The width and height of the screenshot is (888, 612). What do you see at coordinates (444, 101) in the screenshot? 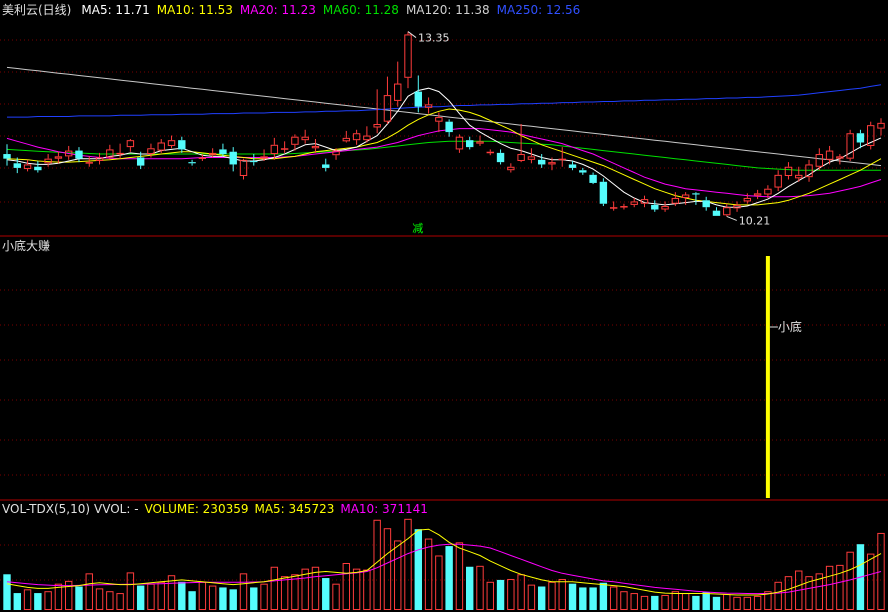
I see `ma250-line` at bounding box center [444, 101].